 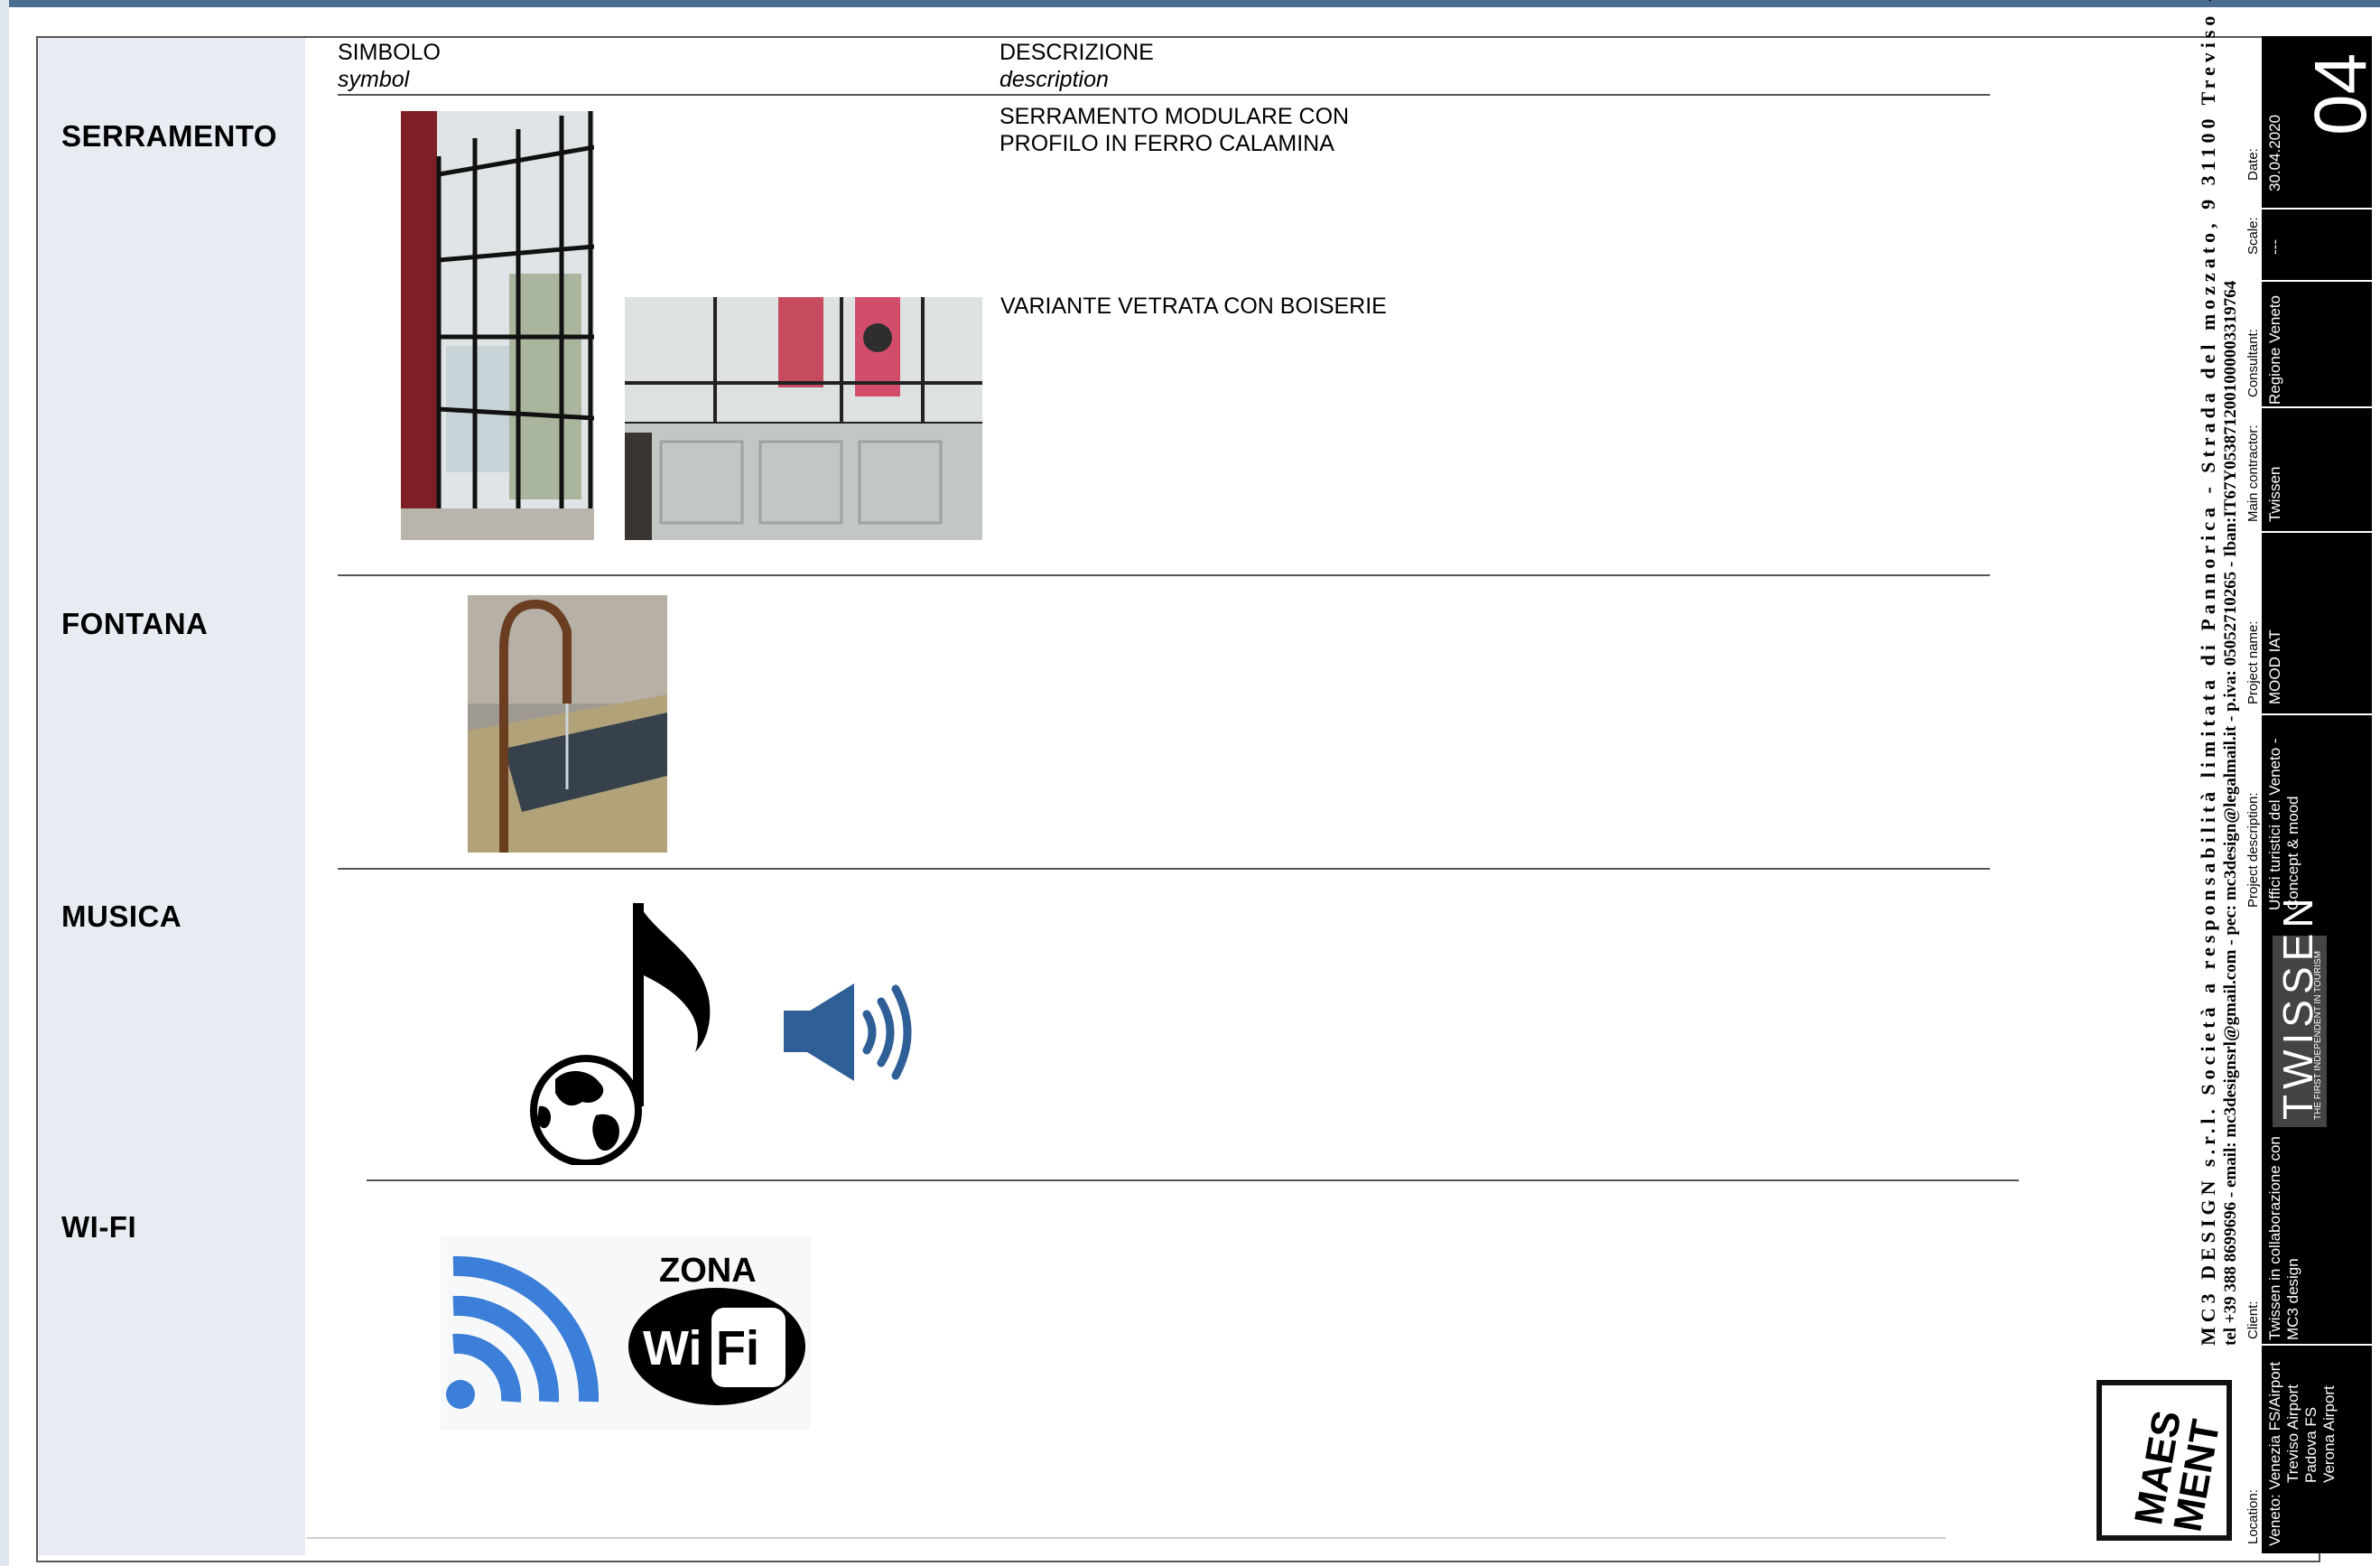 I want to click on twissen-tagline: THE FIRST INDEPENDENT IN TOURISM, so click(x=2318, y=1035).